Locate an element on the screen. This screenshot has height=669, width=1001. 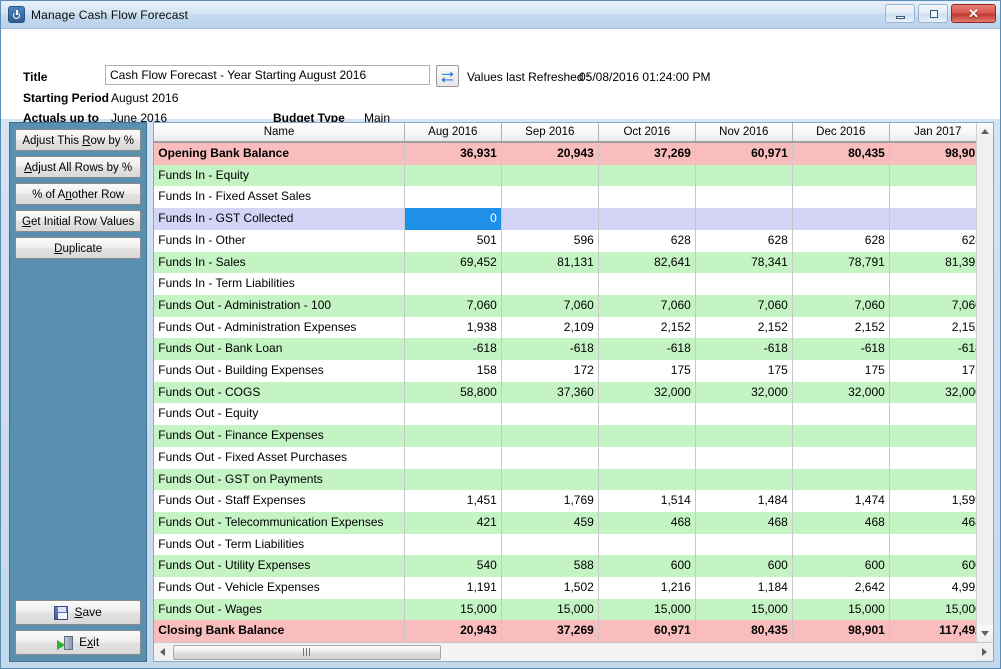
value-cell: 158 is located at coordinates (453, 371).